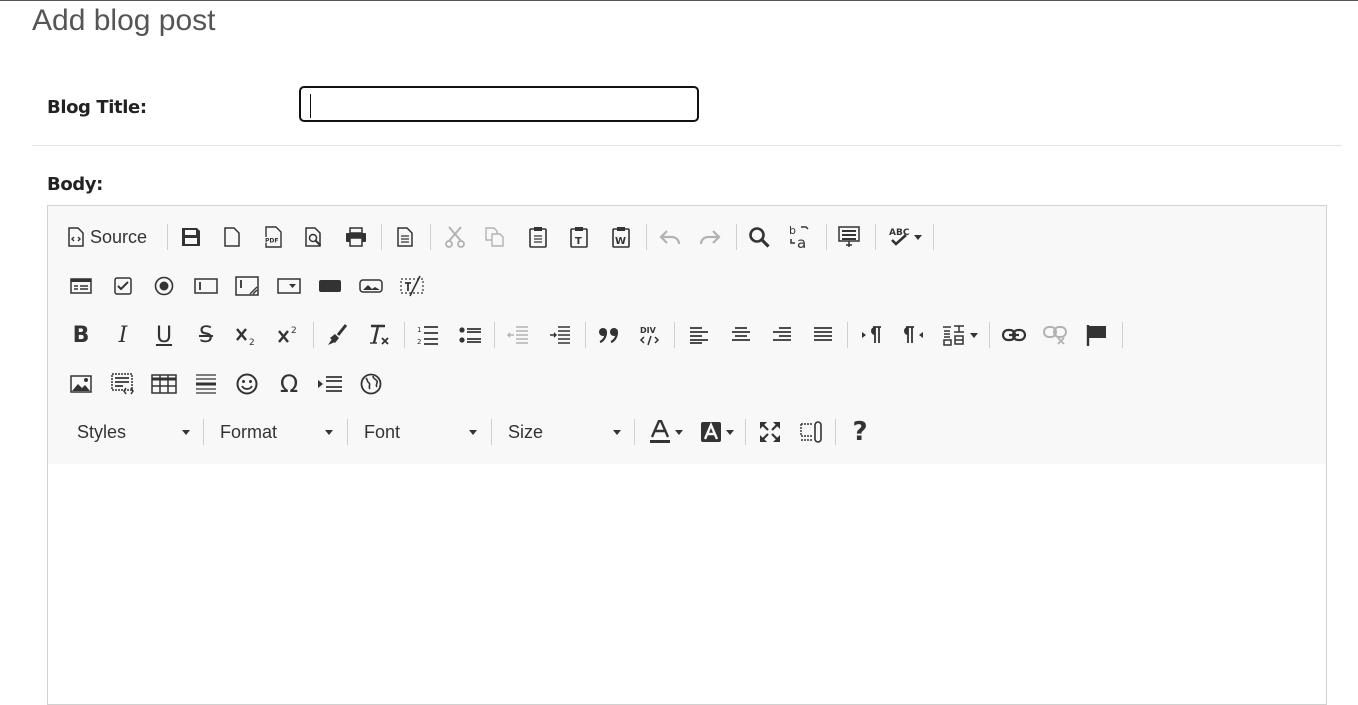 The image size is (1358, 705). What do you see at coordinates (124, 20) in the screenshot?
I see `page-title: Add blog post` at bounding box center [124, 20].